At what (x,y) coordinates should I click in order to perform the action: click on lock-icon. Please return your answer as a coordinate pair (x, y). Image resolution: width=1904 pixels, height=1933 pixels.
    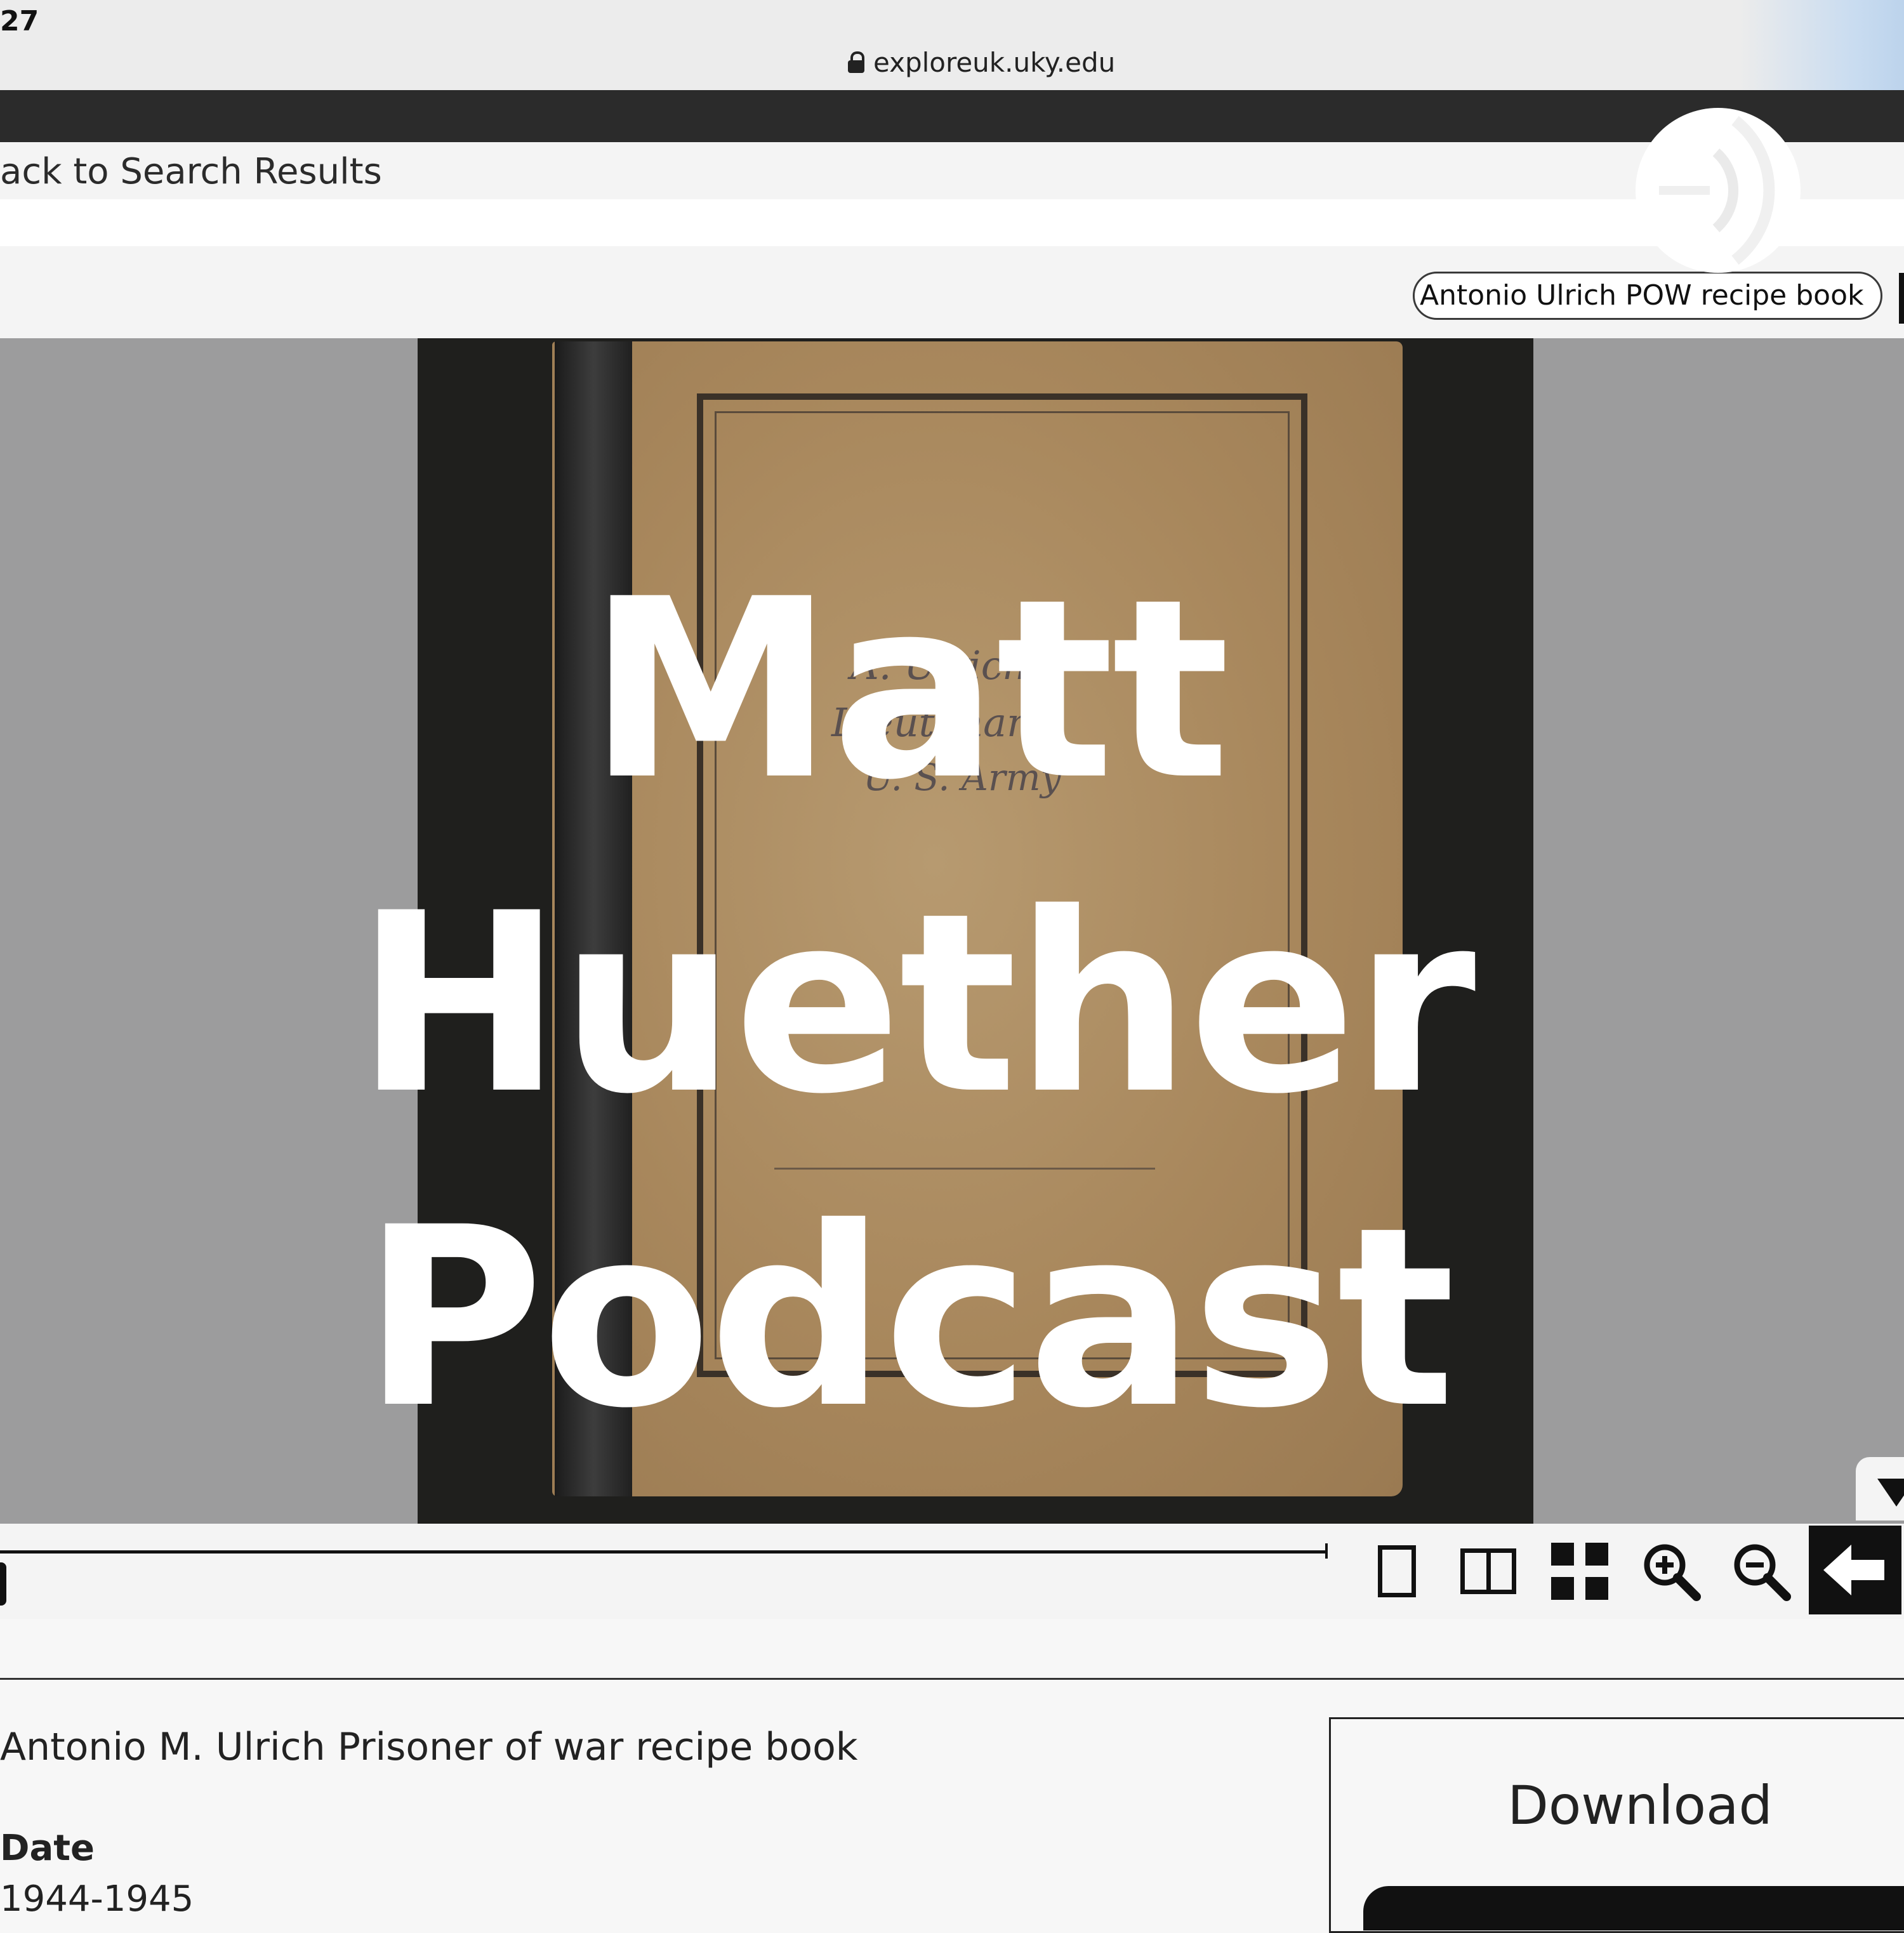
    Looking at the image, I should click on (856, 62).